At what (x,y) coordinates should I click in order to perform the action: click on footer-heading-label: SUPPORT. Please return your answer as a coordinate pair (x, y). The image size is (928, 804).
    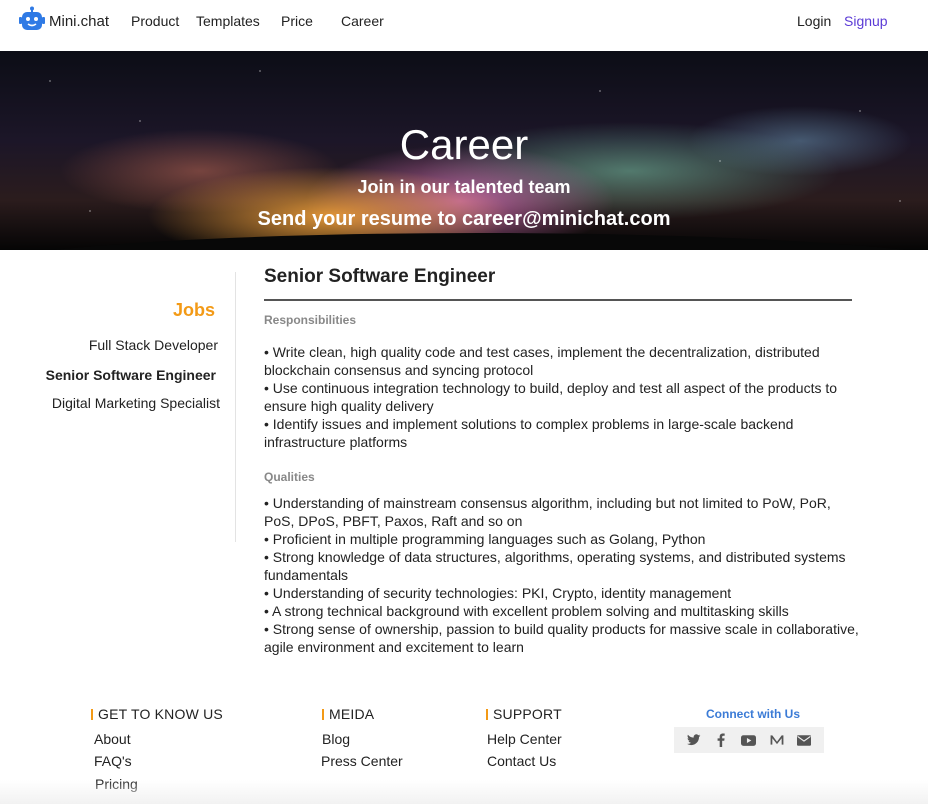
    Looking at the image, I should click on (527, 714).